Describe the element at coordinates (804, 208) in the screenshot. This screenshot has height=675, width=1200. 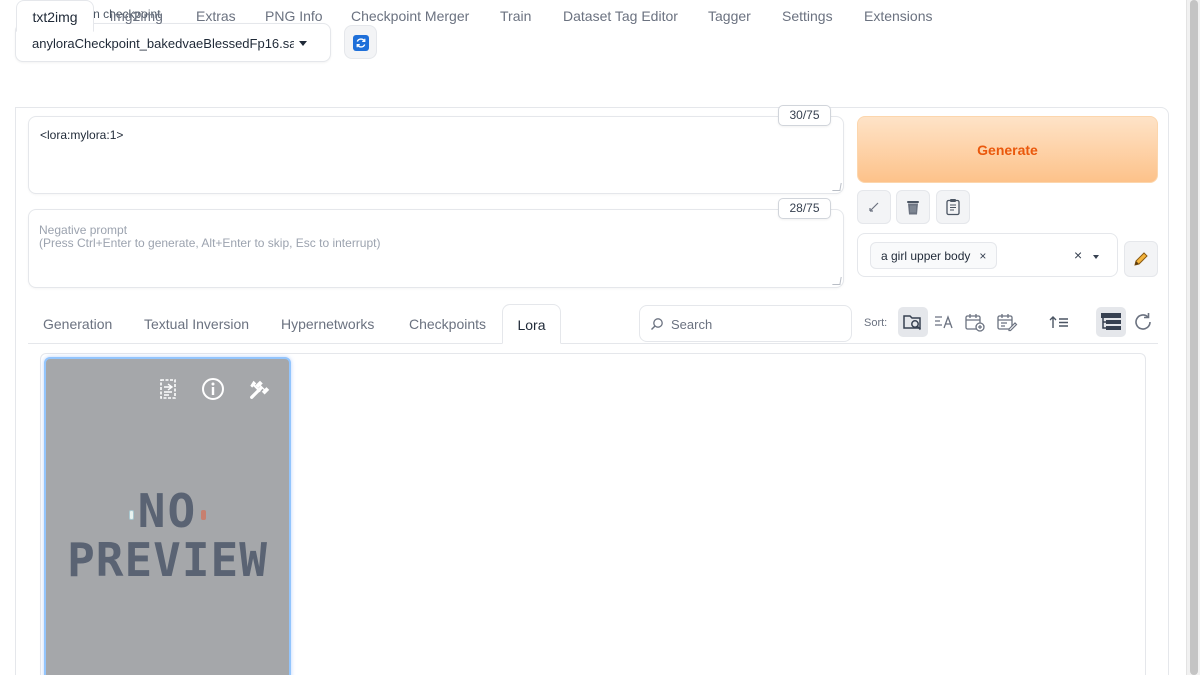
I see `negative-prompt-token-counter: 28/75` at that location.